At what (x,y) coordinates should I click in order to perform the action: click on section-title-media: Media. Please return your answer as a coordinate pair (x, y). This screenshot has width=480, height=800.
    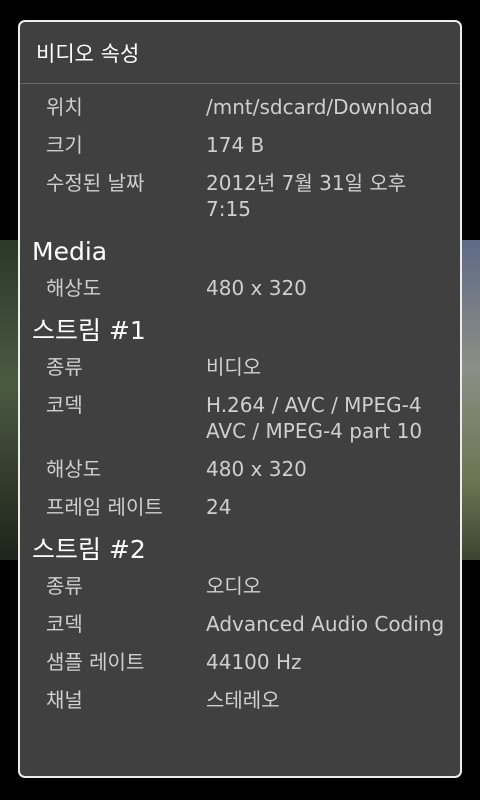
    Looking at the image, I should click on (70, 251).